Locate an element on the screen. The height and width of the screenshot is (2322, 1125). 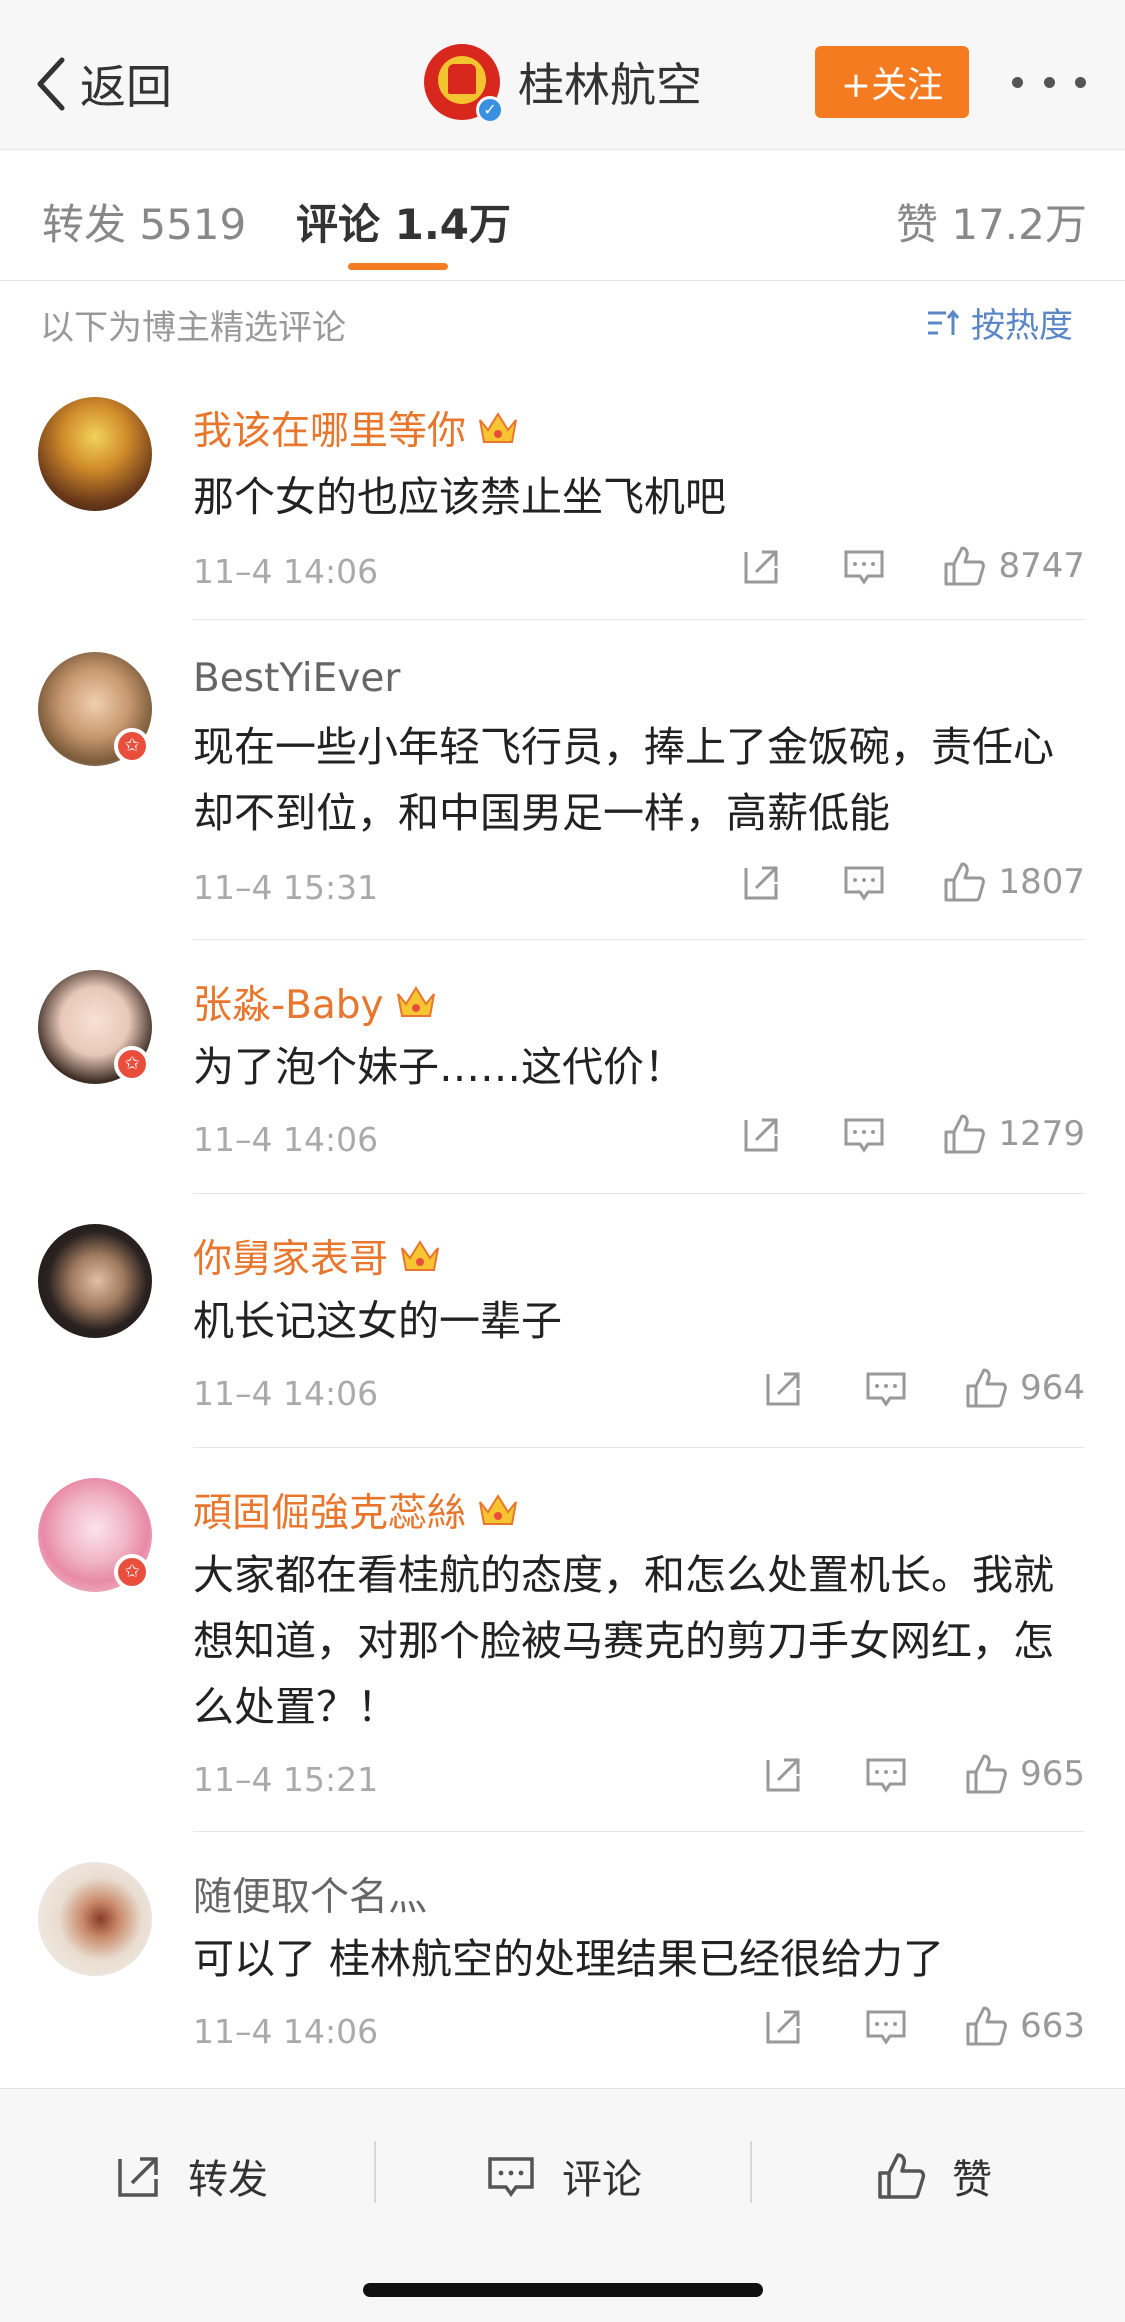
bottom-repost-label: 转发 is located at coordinates (228, 2180).